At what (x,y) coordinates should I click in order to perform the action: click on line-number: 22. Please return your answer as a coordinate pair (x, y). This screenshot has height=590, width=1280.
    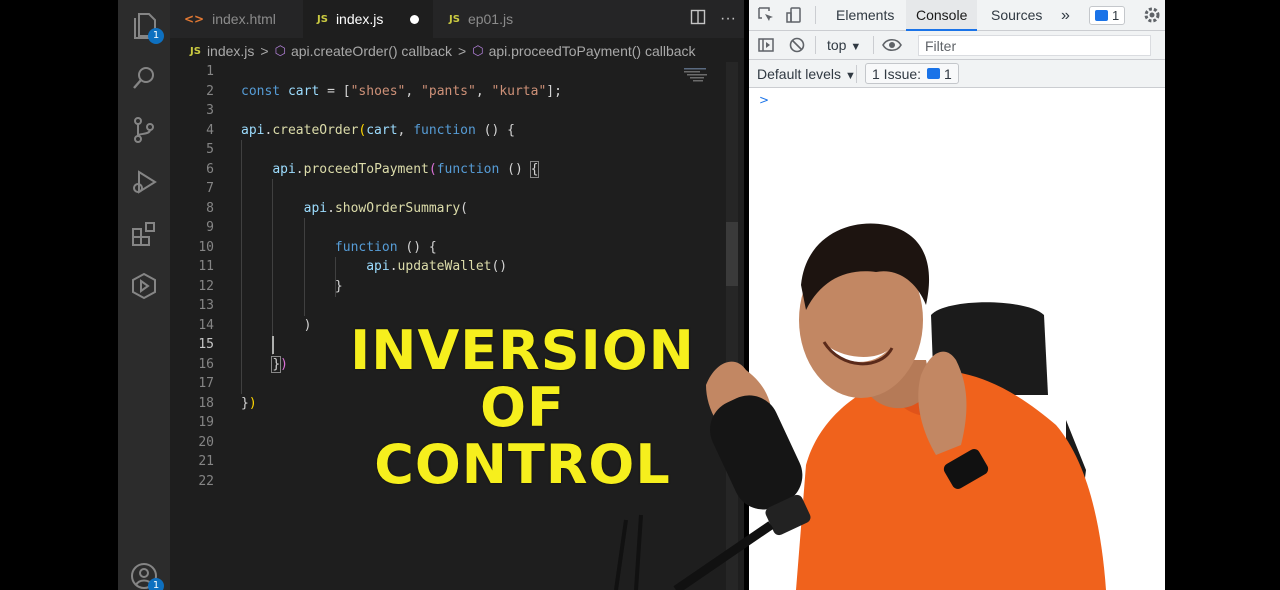
    Looking at the image, I should click on (206, 481).